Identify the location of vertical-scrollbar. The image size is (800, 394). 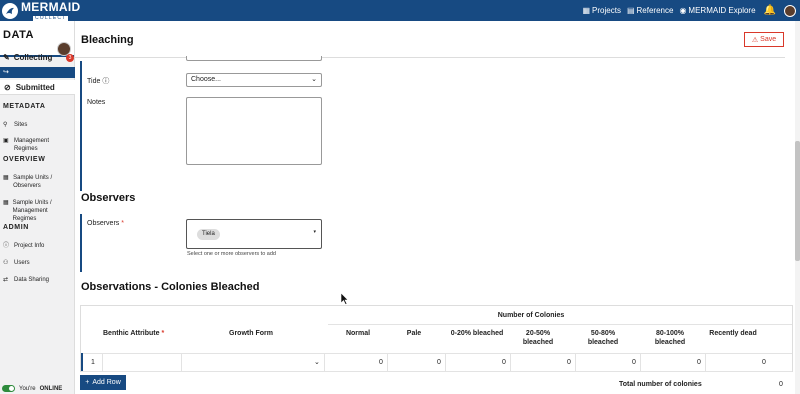
(797, 207).